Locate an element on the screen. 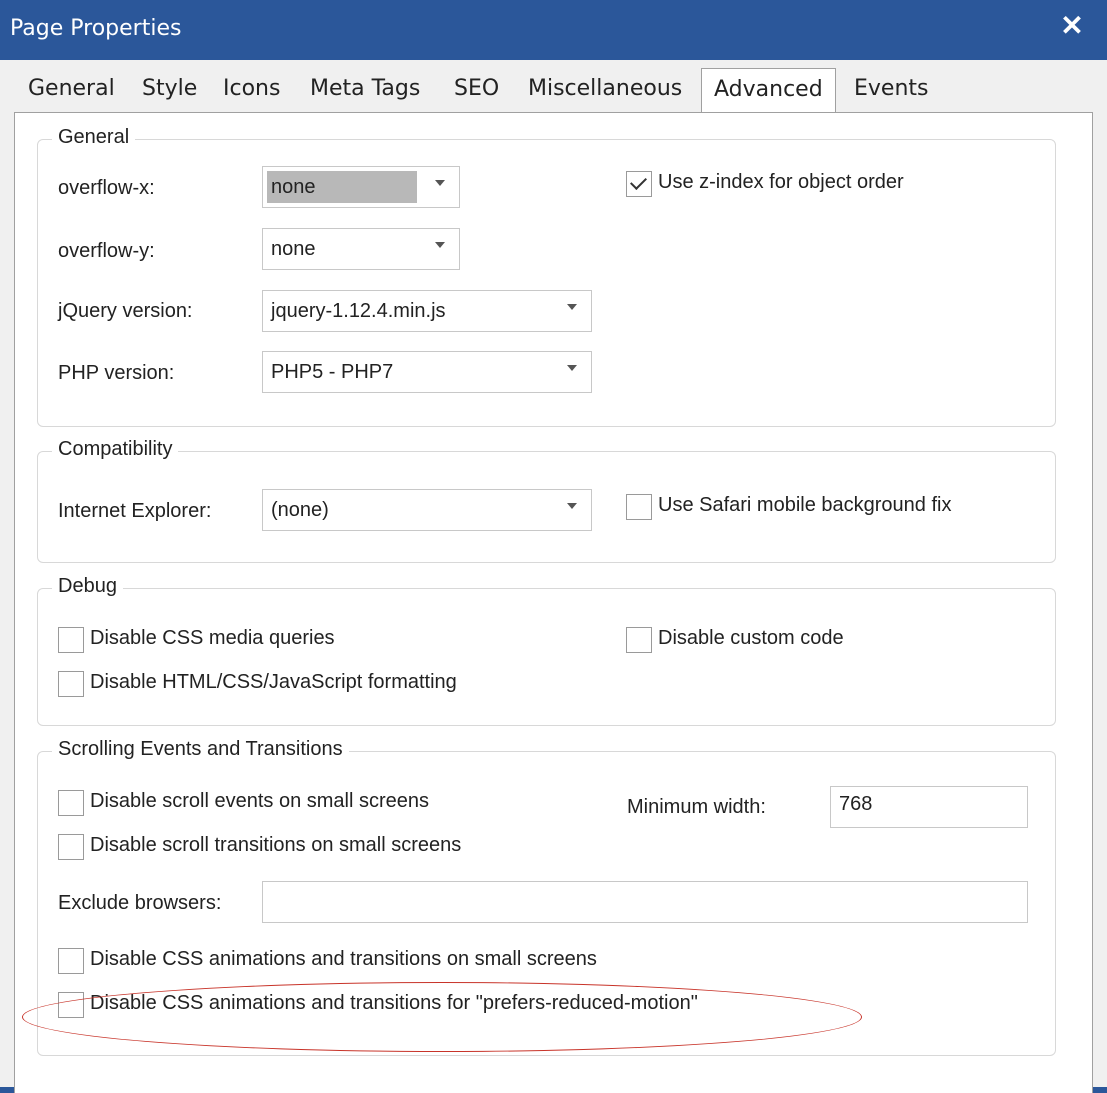 The height and width of the screenshot is (1093, 1107). tab-advanced: Advanced is located at coordinates (768, 90).